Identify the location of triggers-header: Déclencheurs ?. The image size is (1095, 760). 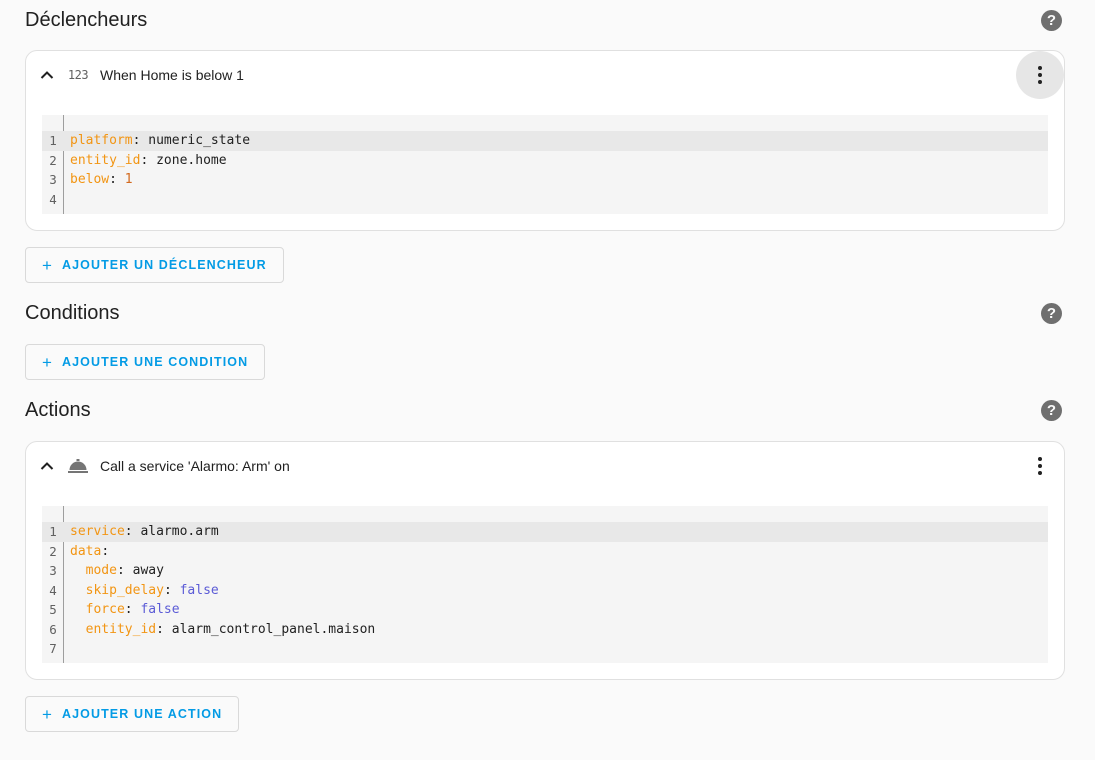
(545, 20).